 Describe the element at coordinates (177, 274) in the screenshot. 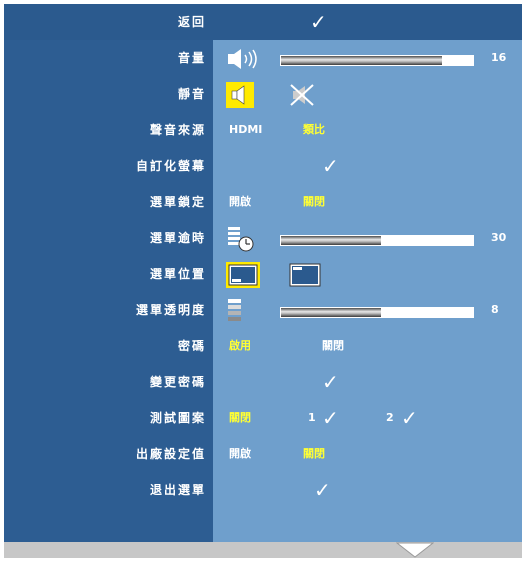

I see `menu-label-menu-position: 選單位置` at that location.